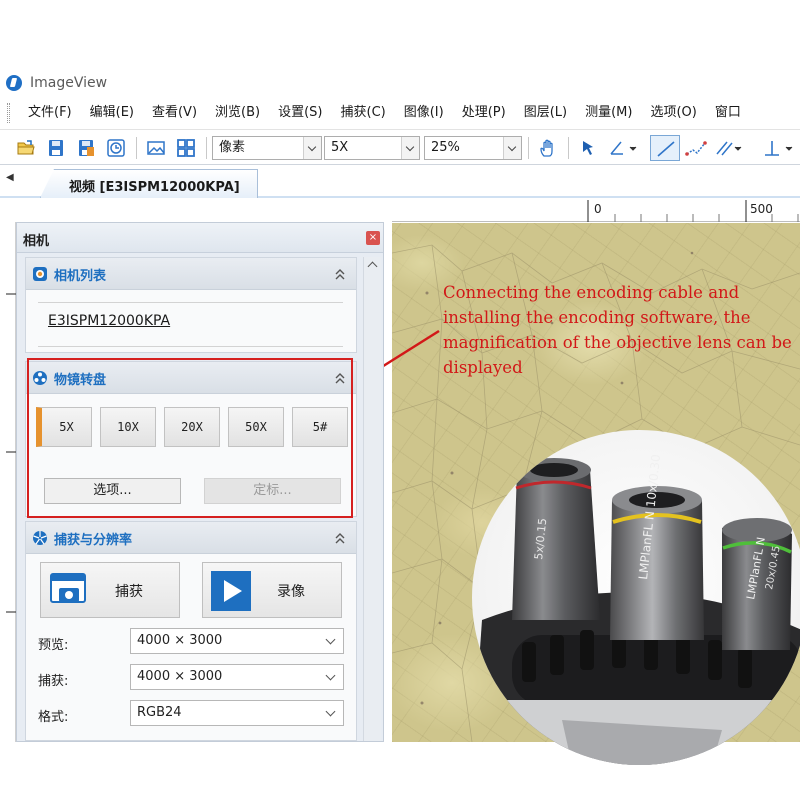  Describe the element at coordinates (373, 238) in the screenshot. I see `close-icon: ×` at that location.